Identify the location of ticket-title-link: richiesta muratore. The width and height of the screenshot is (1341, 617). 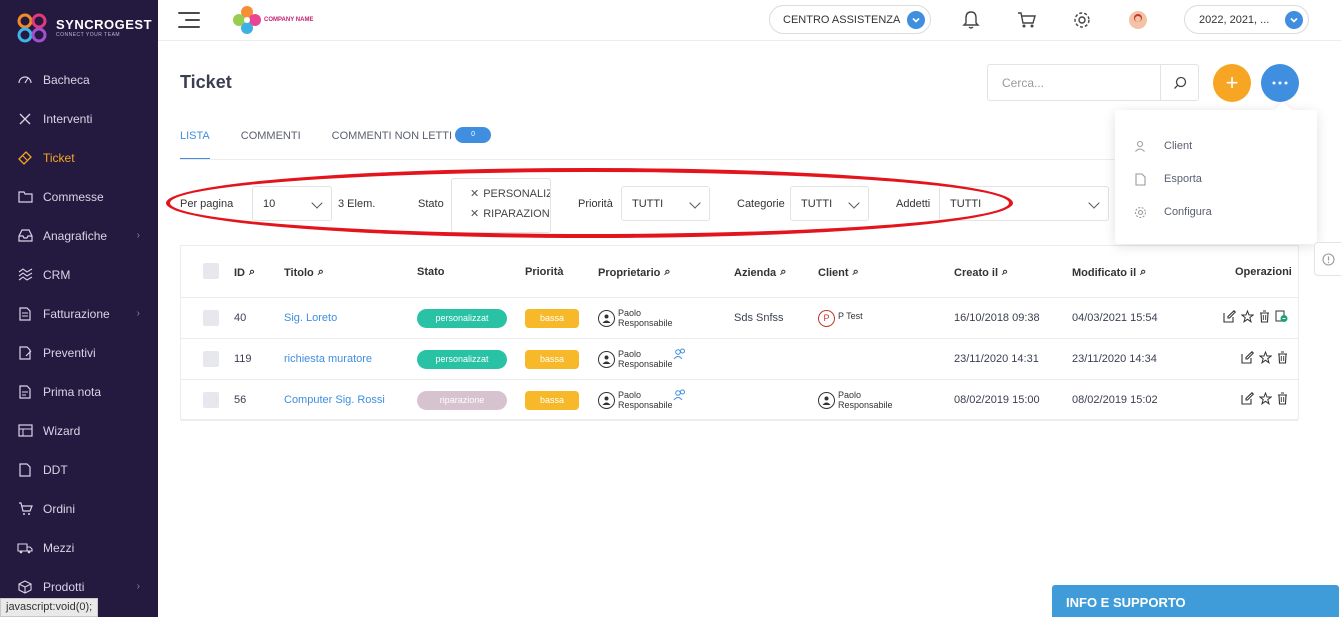
(328, 359).